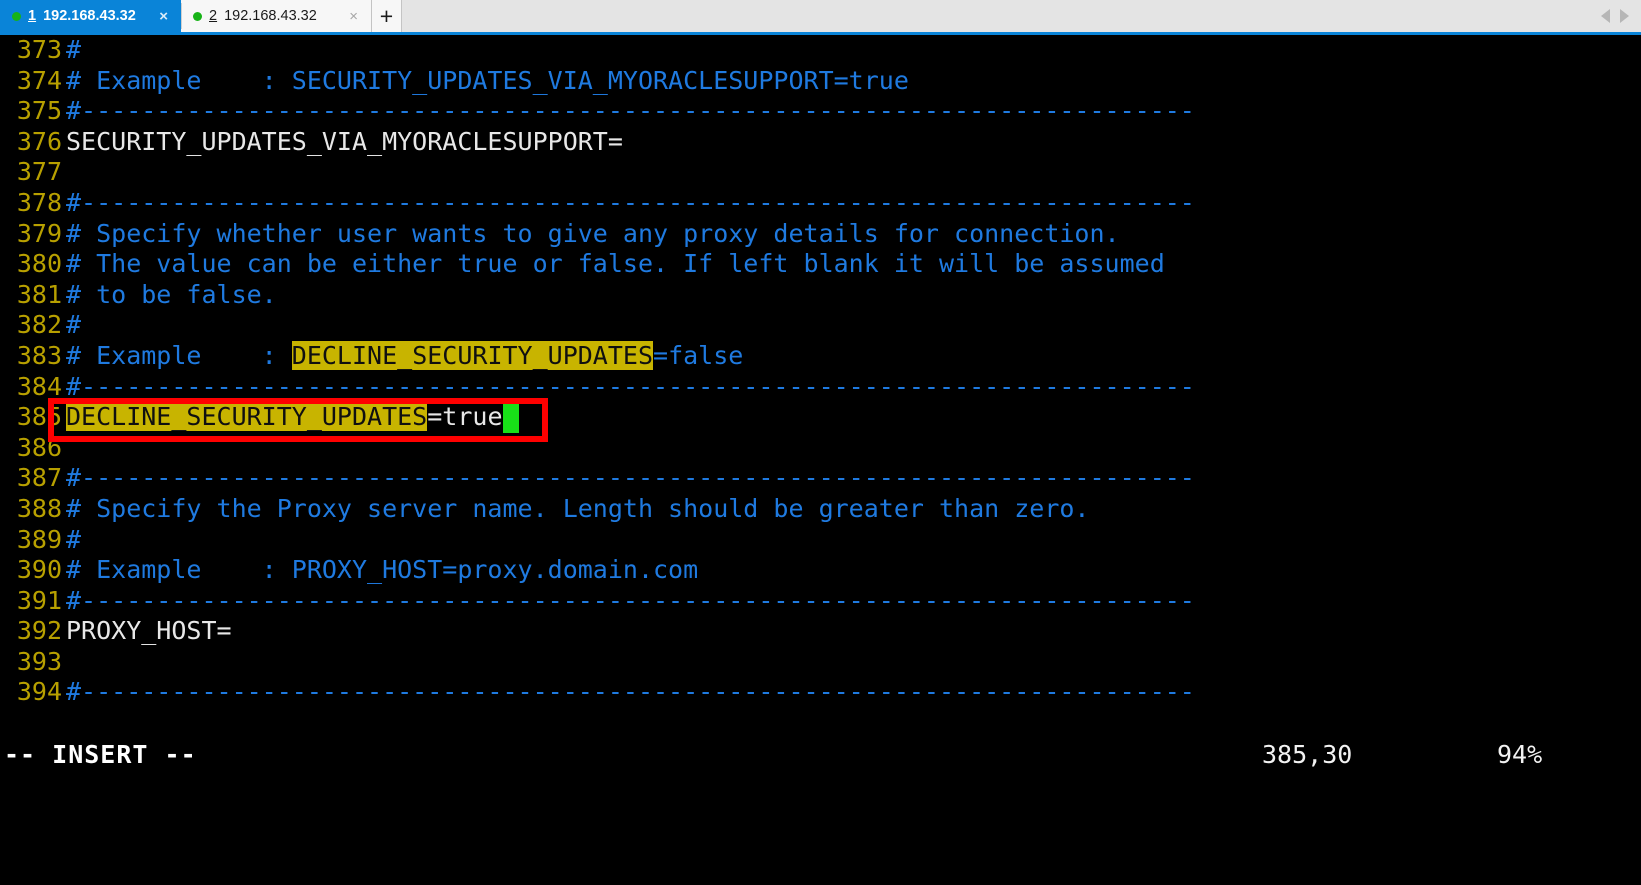 The height and width of the screenshot is (885, 1641). Describe the element at coordinates (820, 142) in the screenshot. I see `editor-line: 376 SECURITY_UPDATES_VIA_MYORACLESUPPORT=` at that location.